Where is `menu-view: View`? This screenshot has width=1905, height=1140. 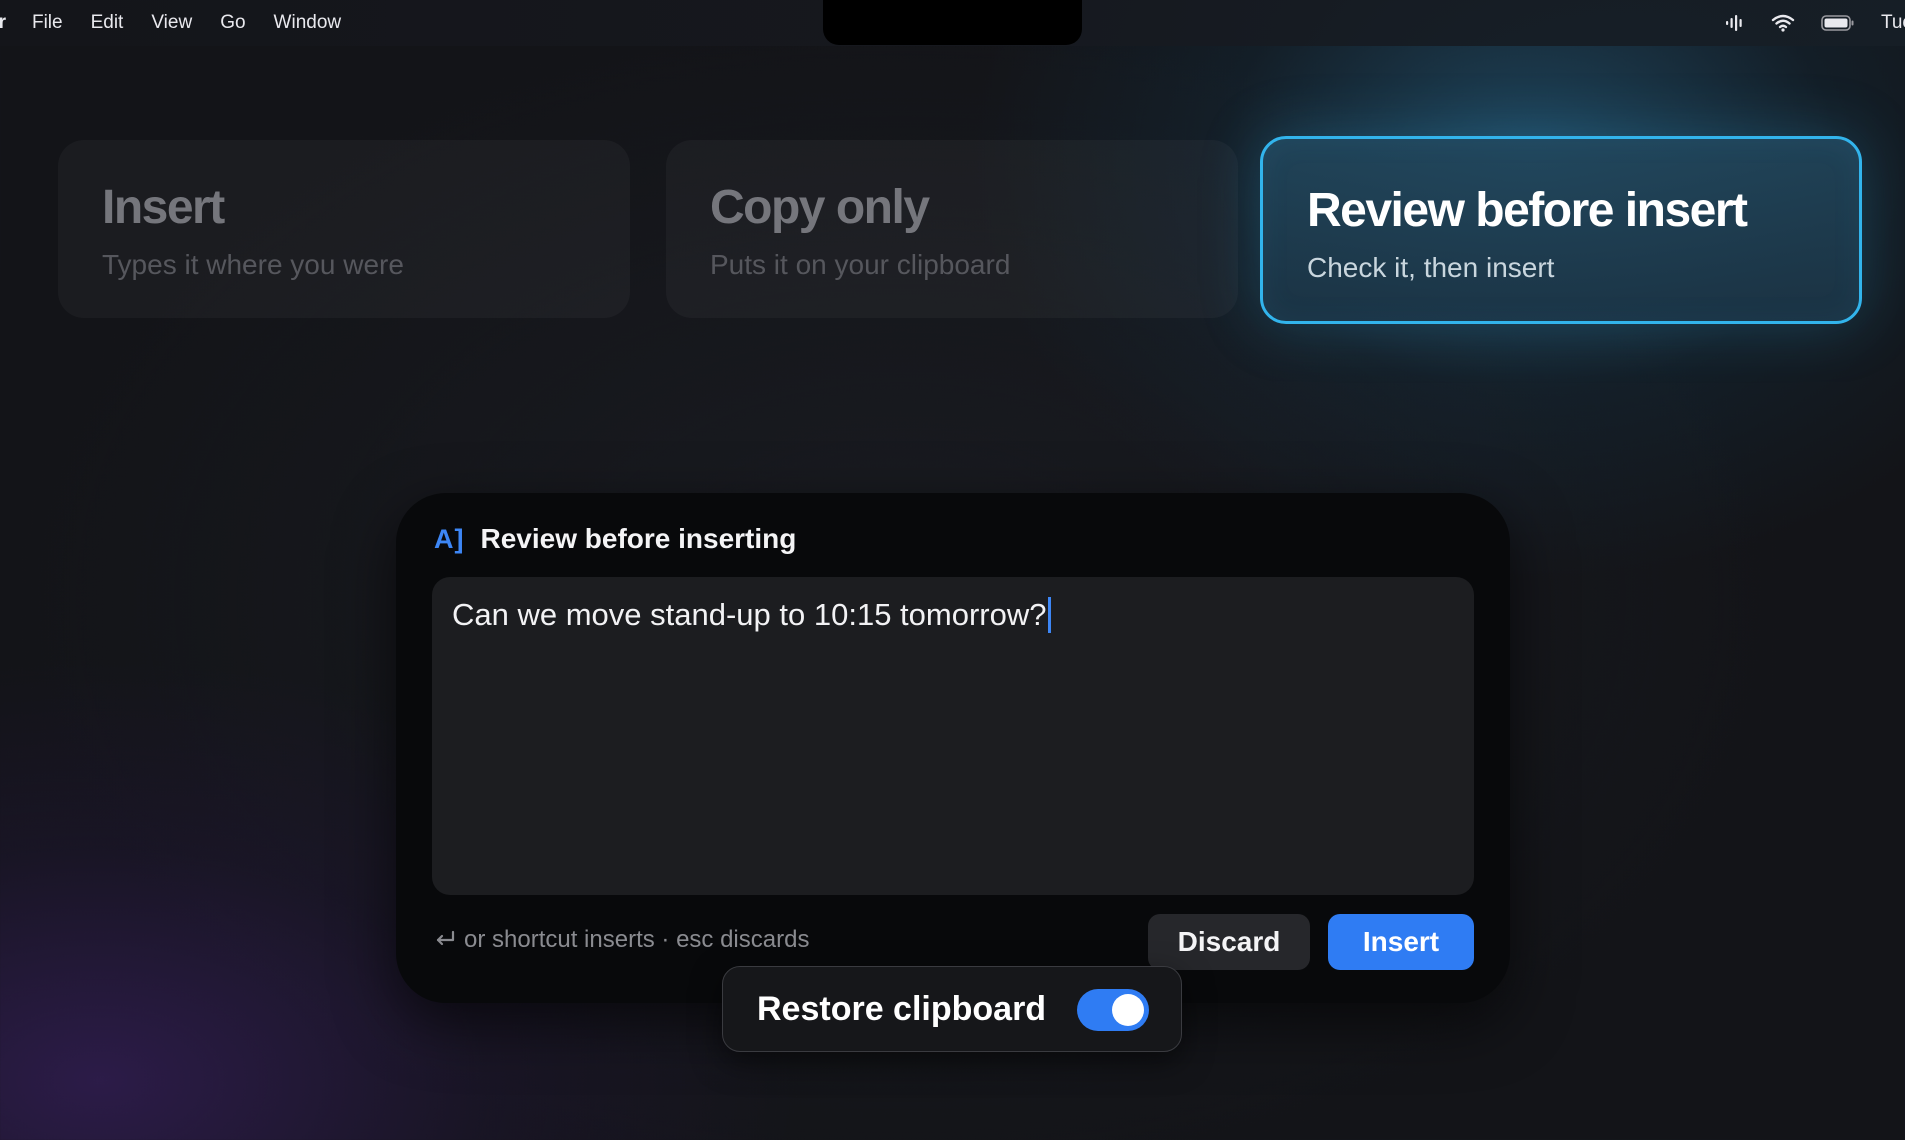
menu-view: View is located at coordinates (171, 23).